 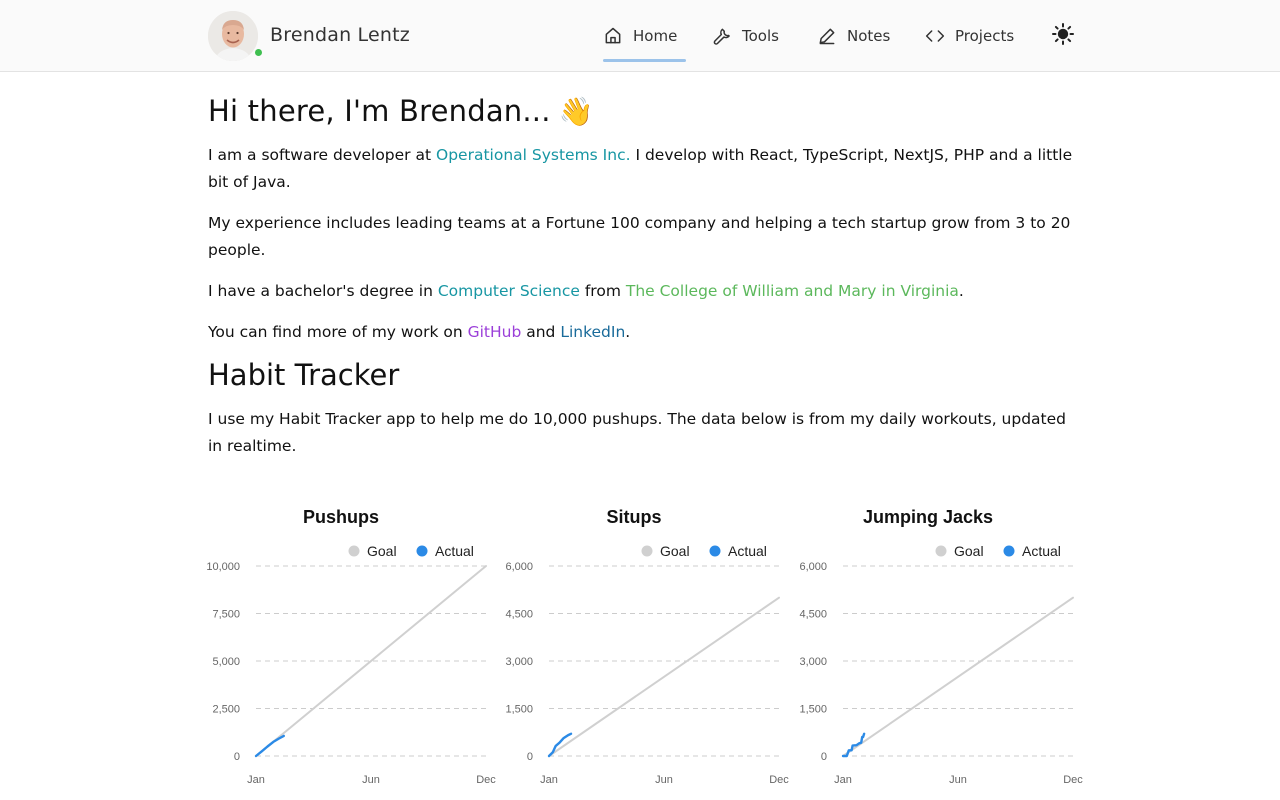 I want to click on employer-link: Operational Systems Inc., so click(x=533, y=155).